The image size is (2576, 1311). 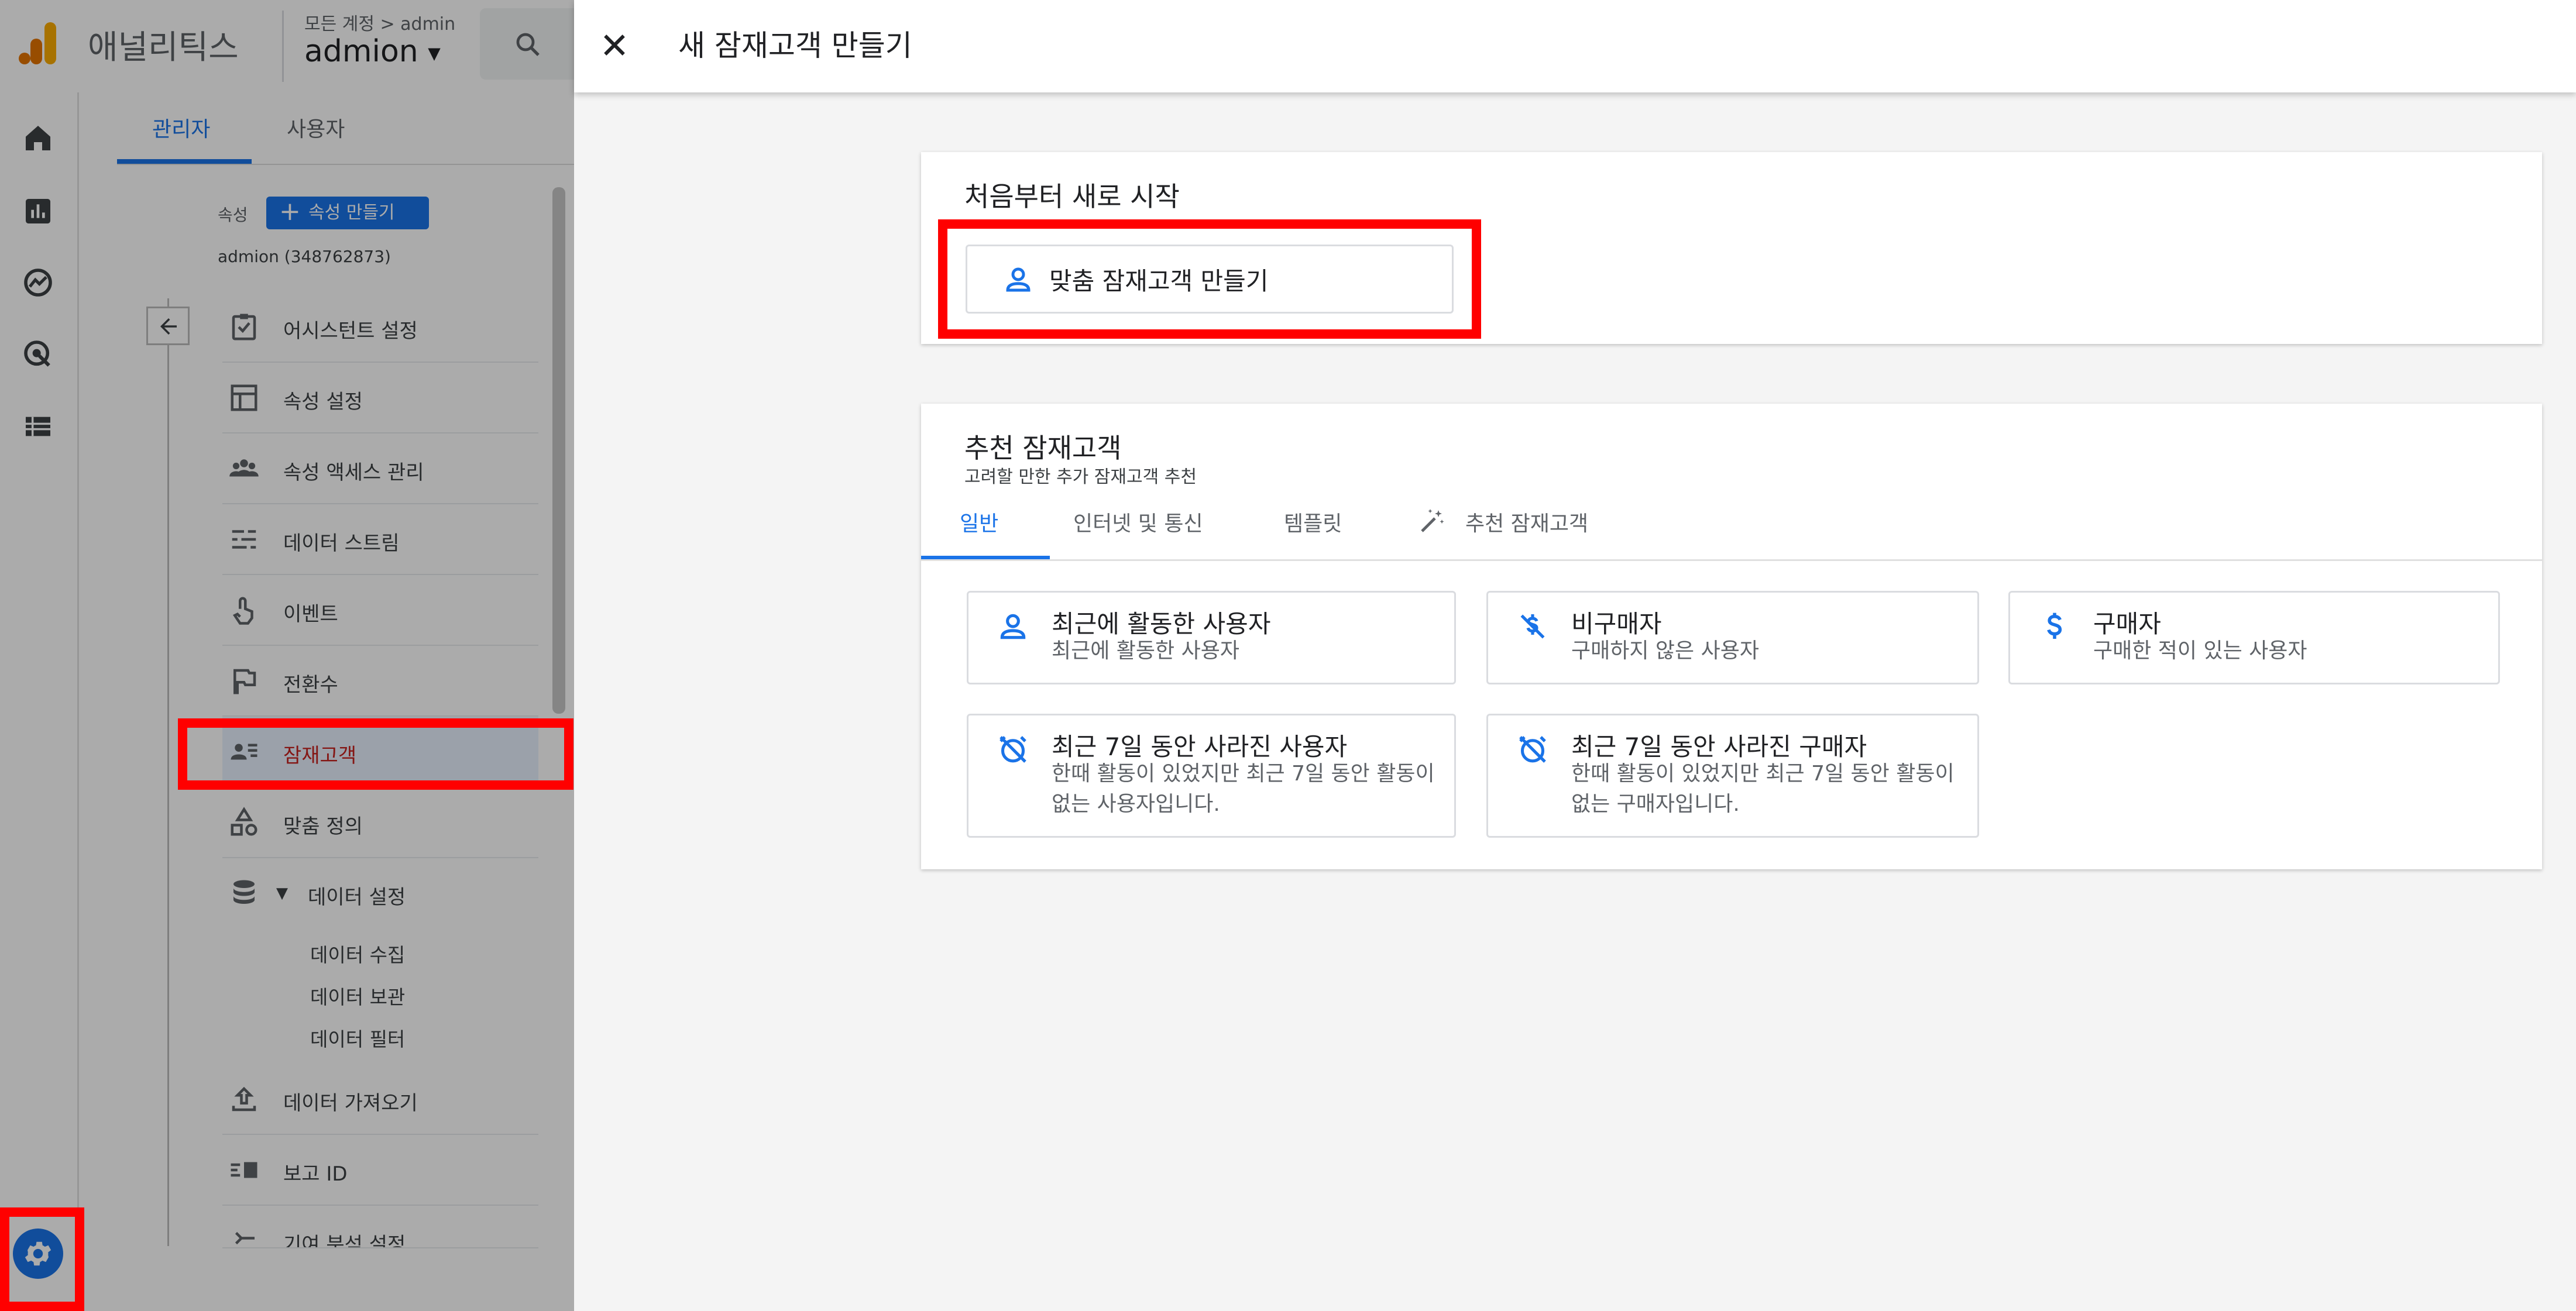 I want to click on suggest-tab-templates: 템플릿, so click(x=1313, y=522).